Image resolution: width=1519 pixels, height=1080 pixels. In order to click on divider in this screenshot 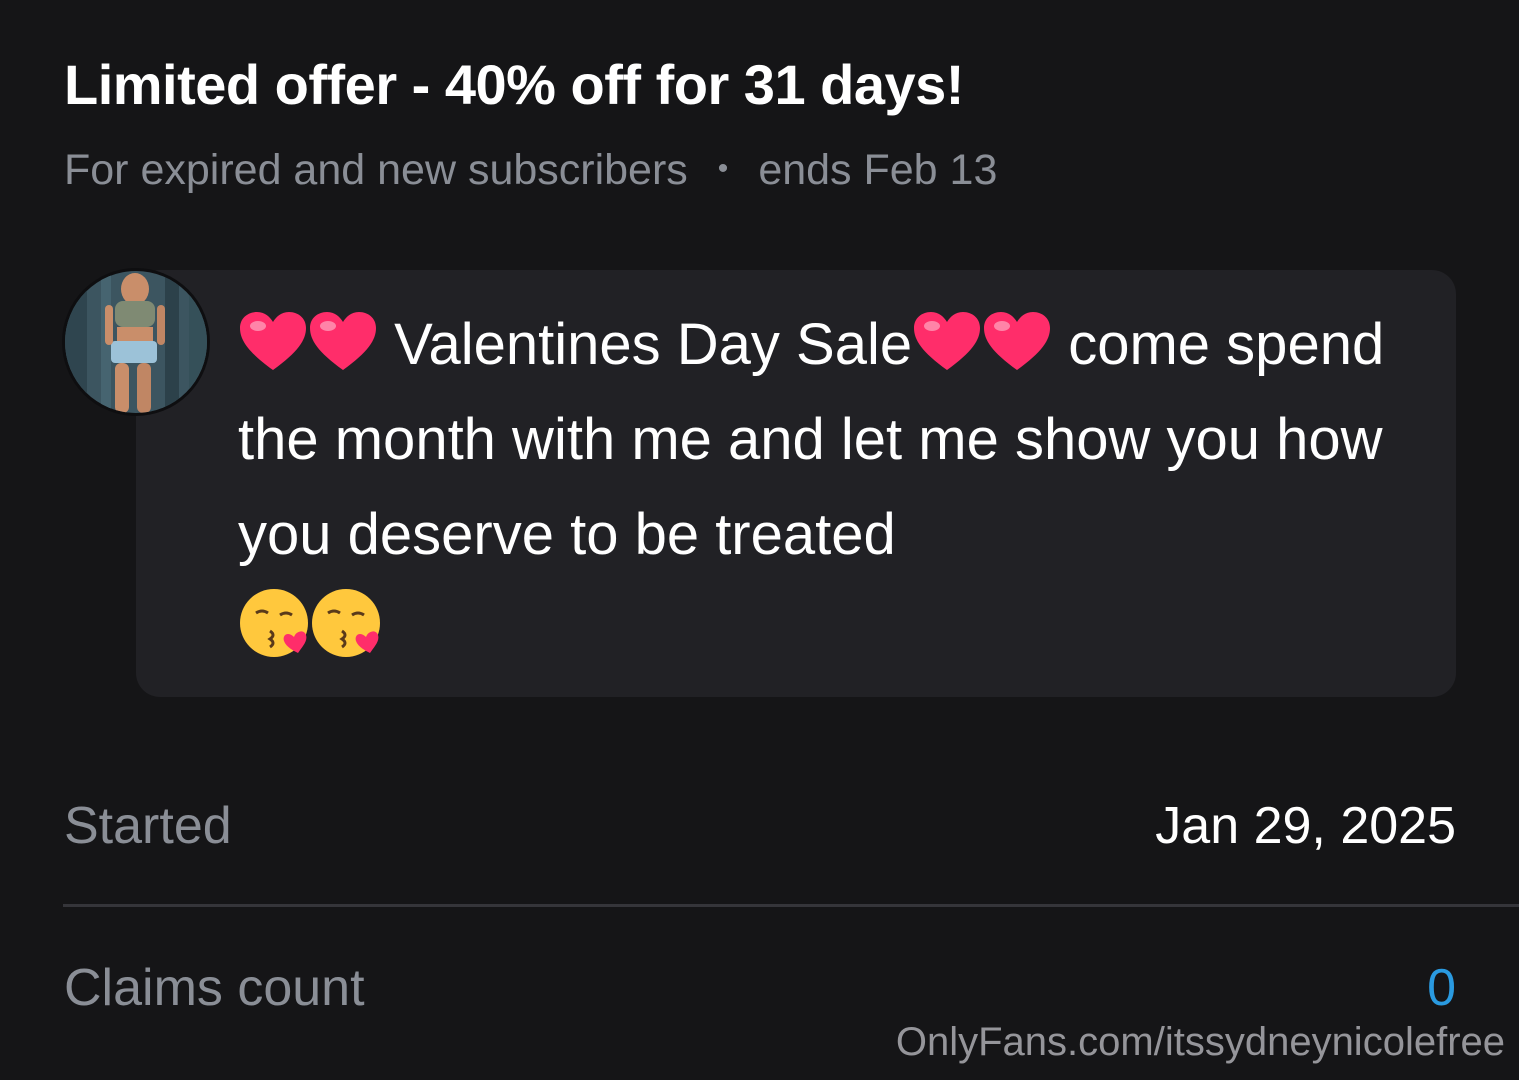, I will do `click(791, 905)`.